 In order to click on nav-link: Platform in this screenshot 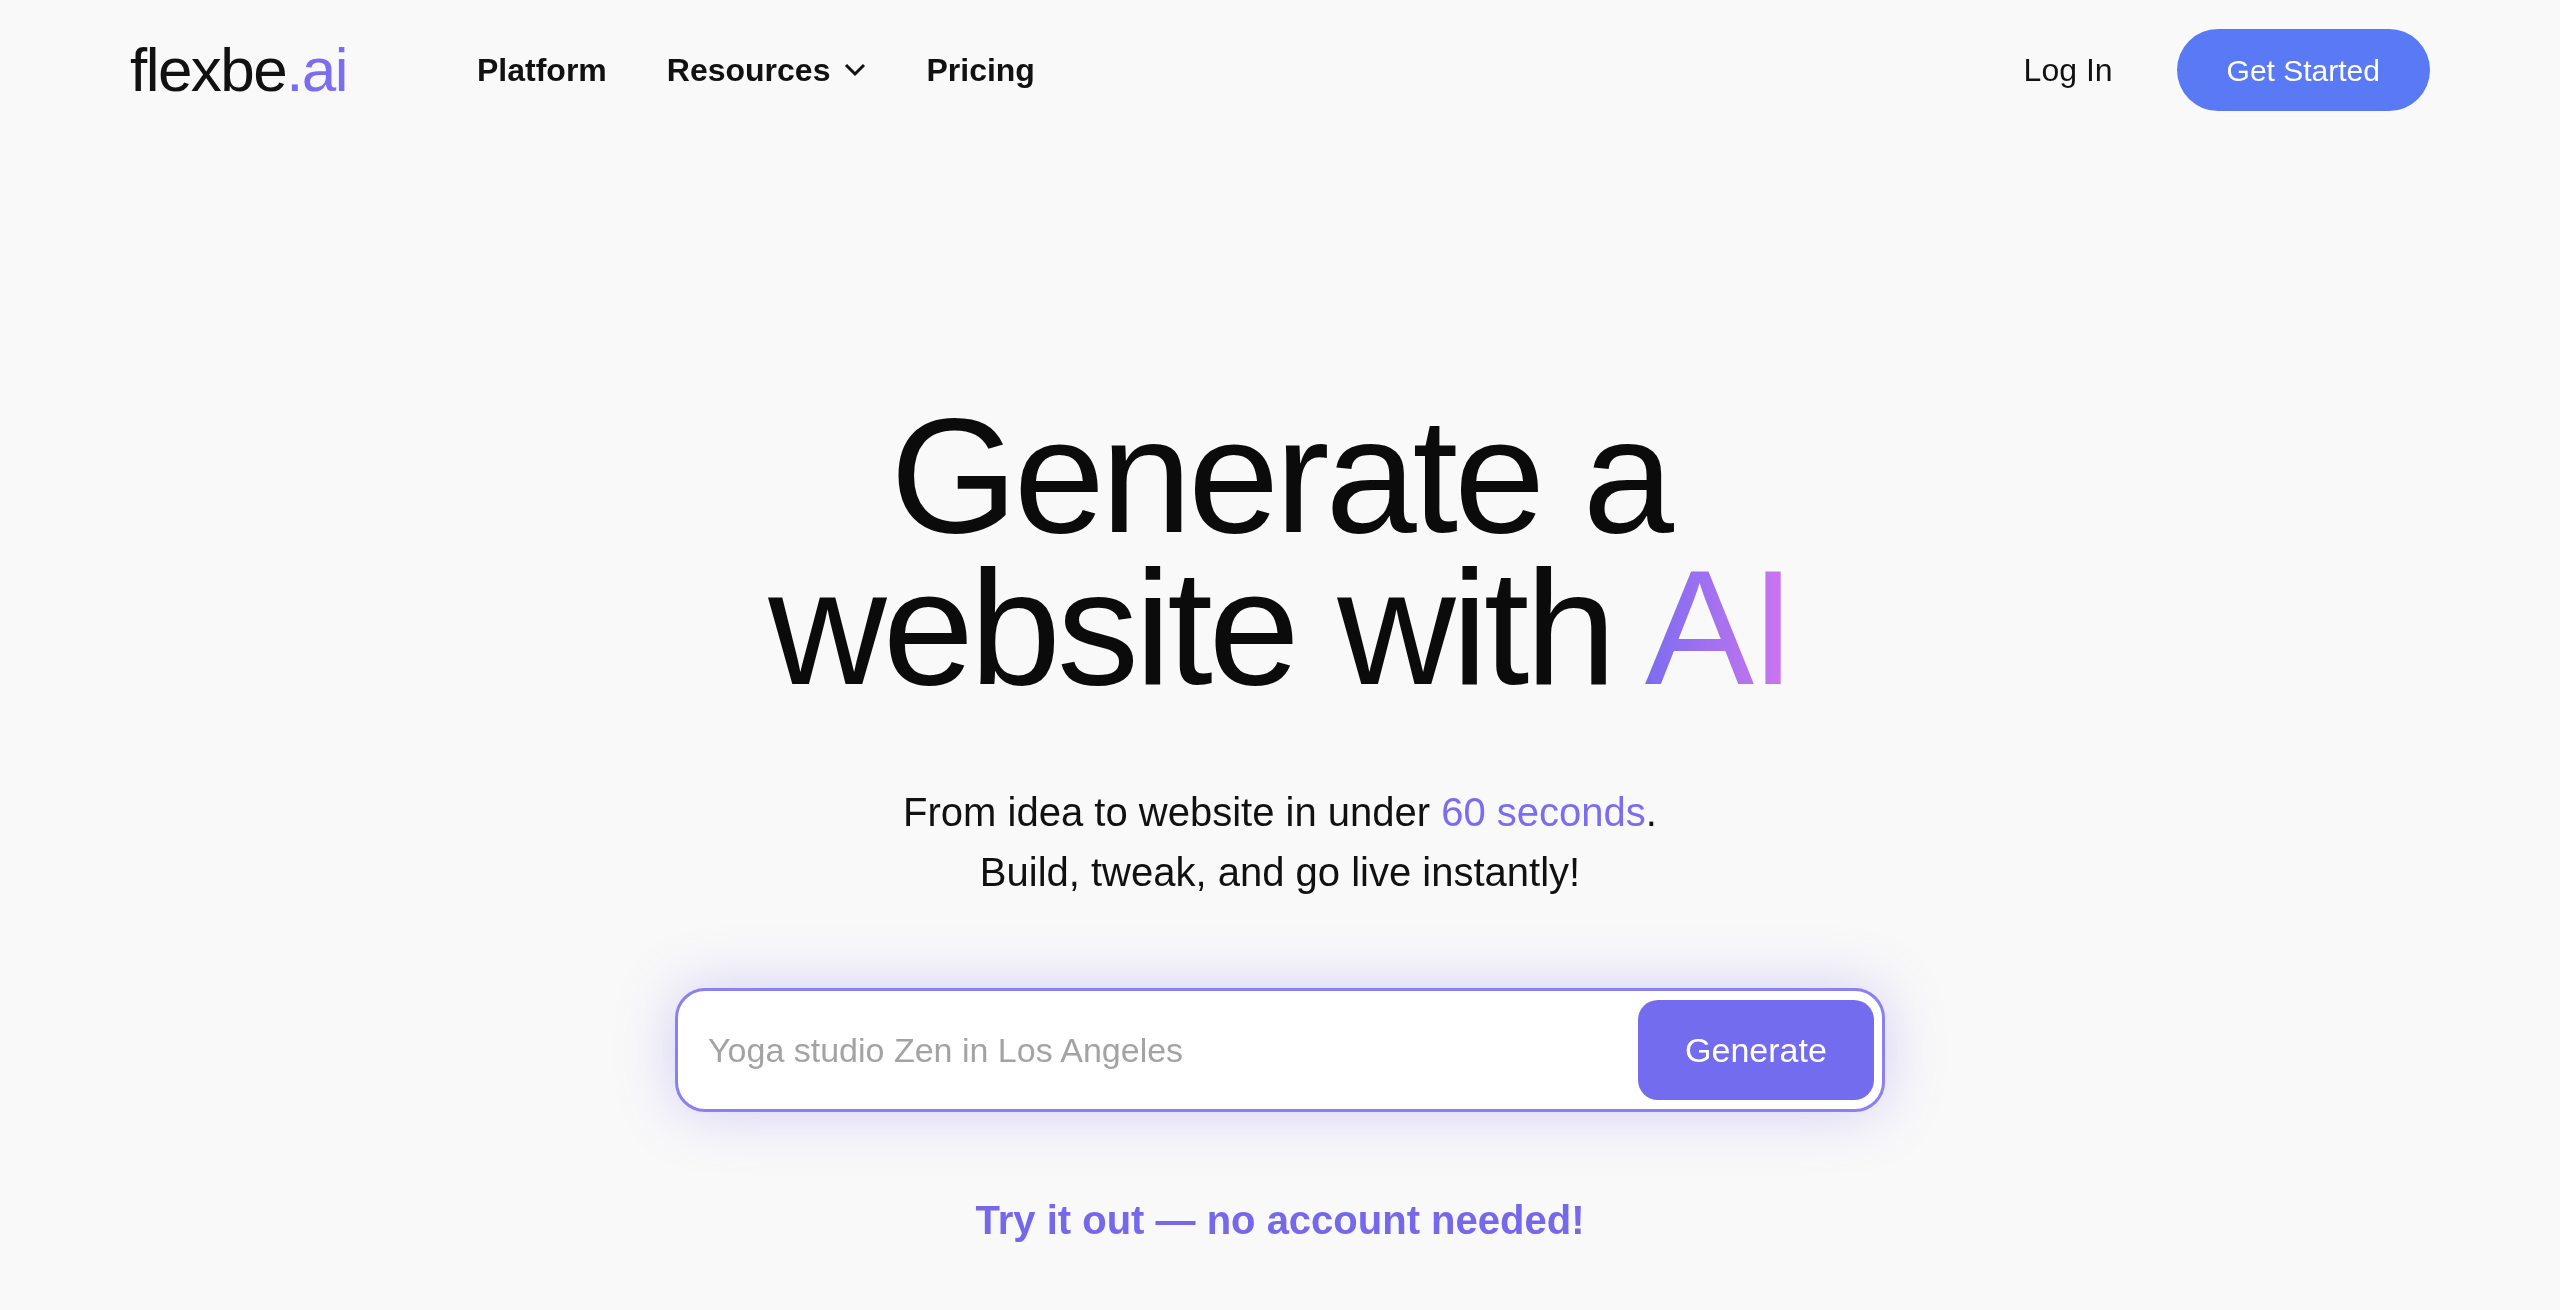, I will do `click(542, 70)`.